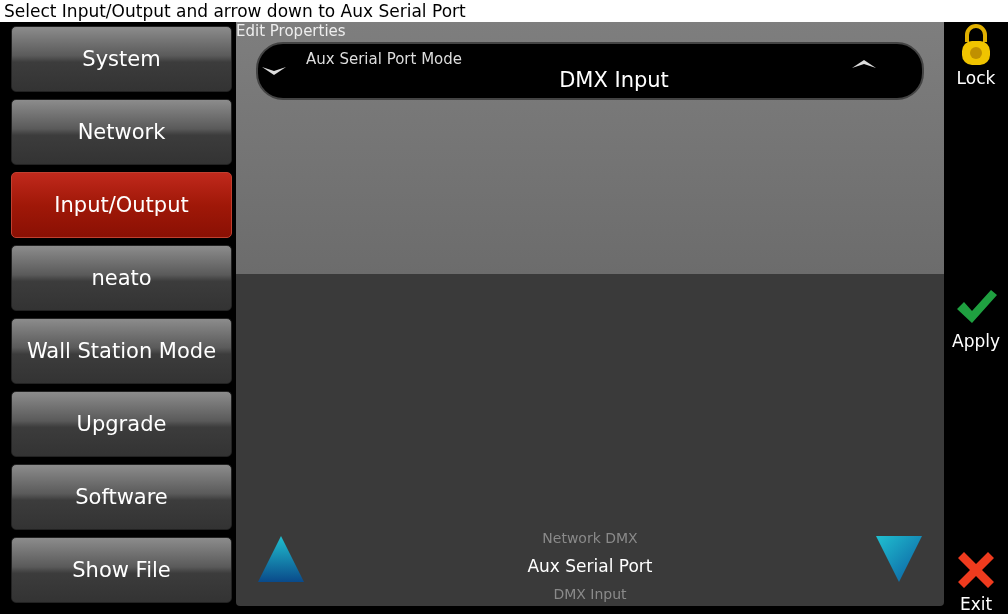  What do you see at coordinates (281, 559) in the screenshot?
I see `up-arrow-icon` at bounding box center [281, 559].